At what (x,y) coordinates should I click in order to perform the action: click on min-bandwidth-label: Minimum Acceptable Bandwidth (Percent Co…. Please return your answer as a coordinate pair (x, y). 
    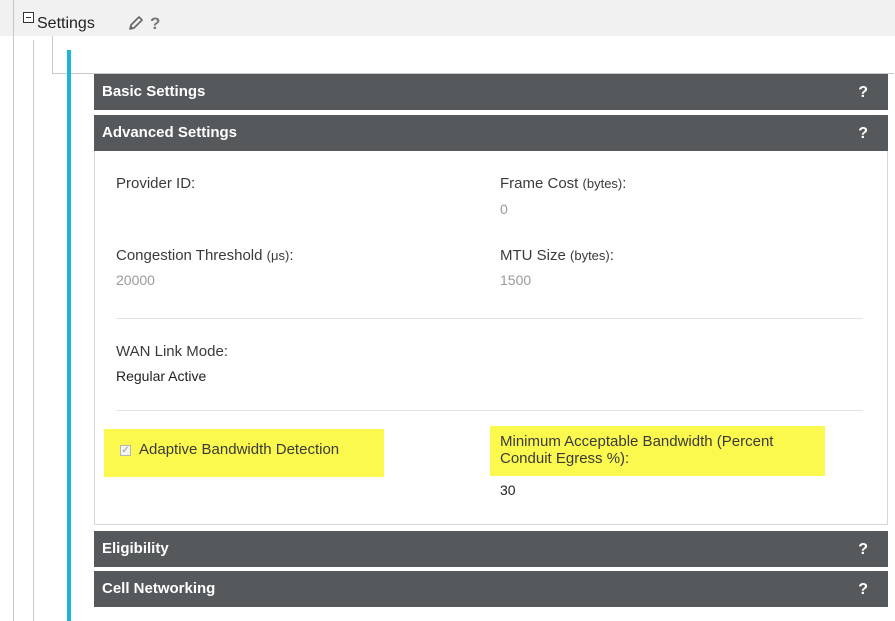
    Looking at the image, I should click on (637, 450).